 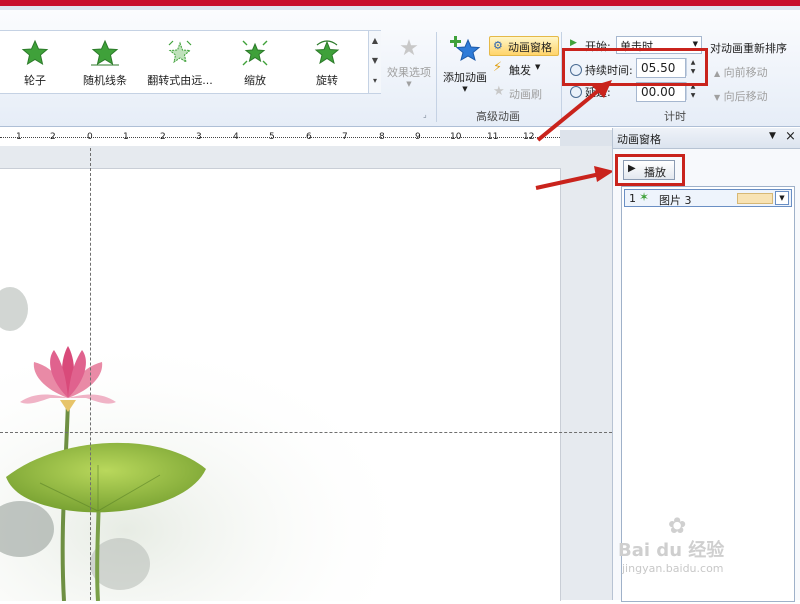 What do you see at coordinates (255, 80) in the screenshot?
I see `anim-item-label: 缩放` at bounding box center [255, 80].